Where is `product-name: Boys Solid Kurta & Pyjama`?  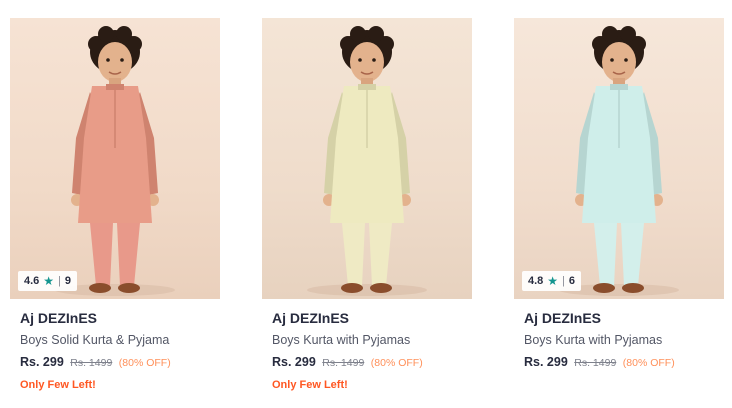
product-name: Boys Solid Kurta & Pyjama is located at coordinates (95, 340).